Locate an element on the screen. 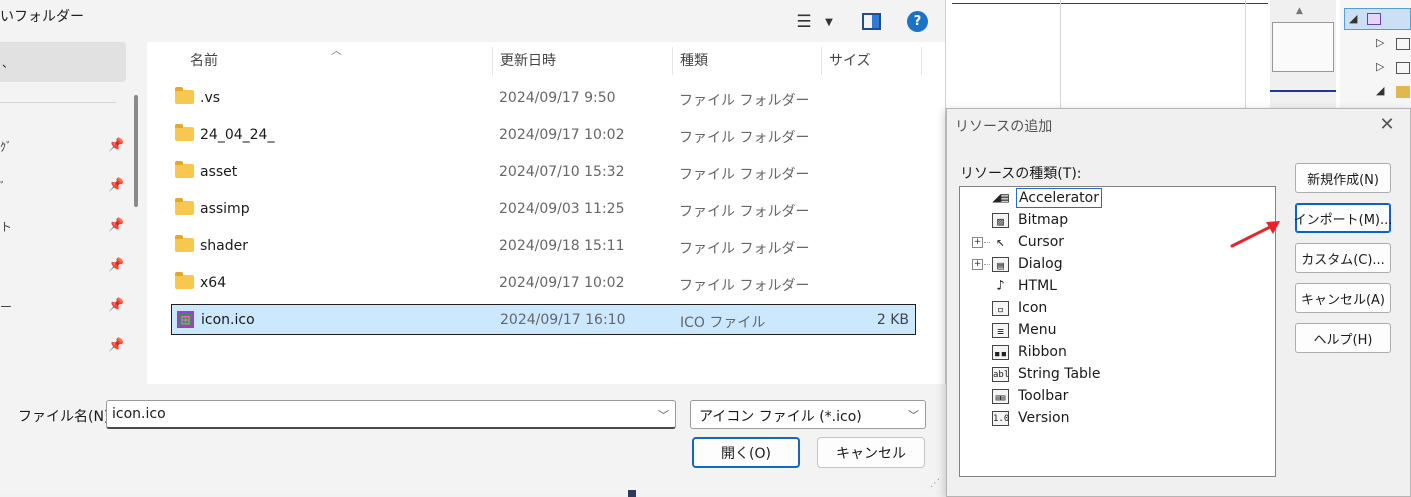  resource-item-accelerator: ◢▤ Accelerator is located at coordinates (1117, 199).